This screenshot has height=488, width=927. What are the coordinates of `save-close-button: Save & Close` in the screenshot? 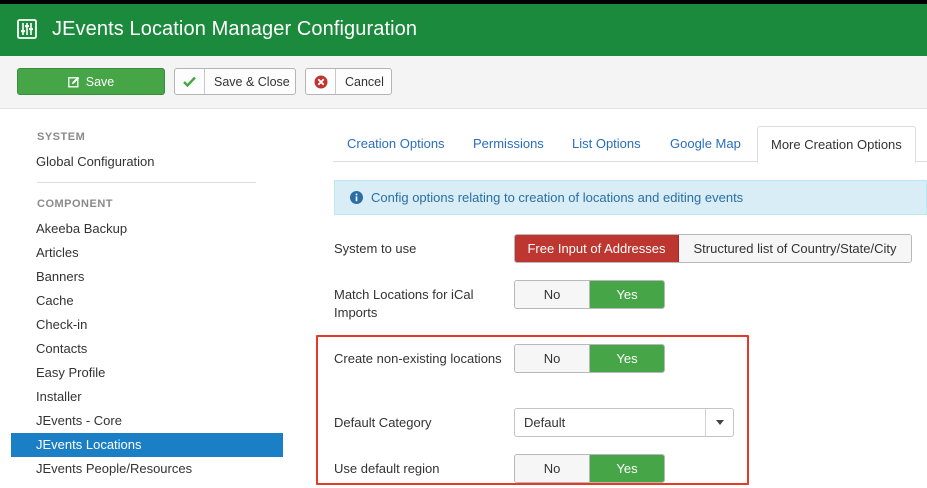 It's located at (235, 81).